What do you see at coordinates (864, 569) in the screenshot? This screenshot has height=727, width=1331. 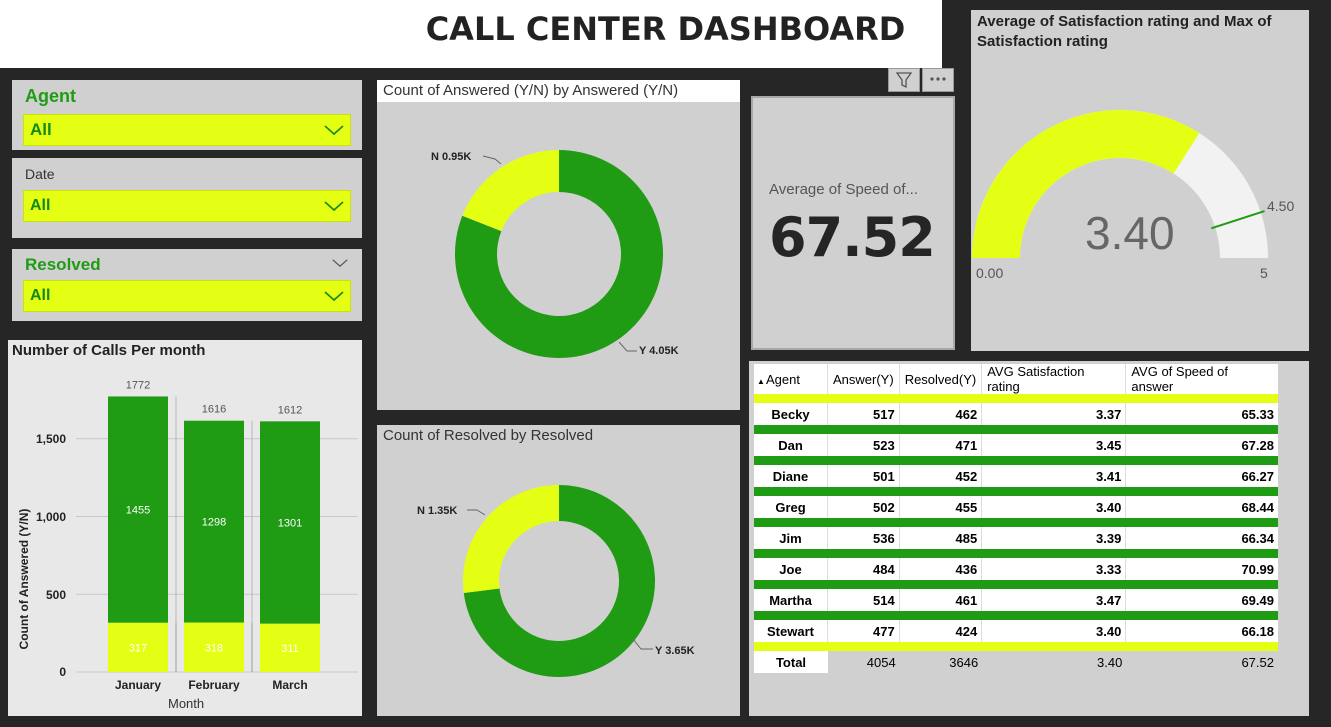 I see `table-cell: 484` at bounding box center [864, 569].